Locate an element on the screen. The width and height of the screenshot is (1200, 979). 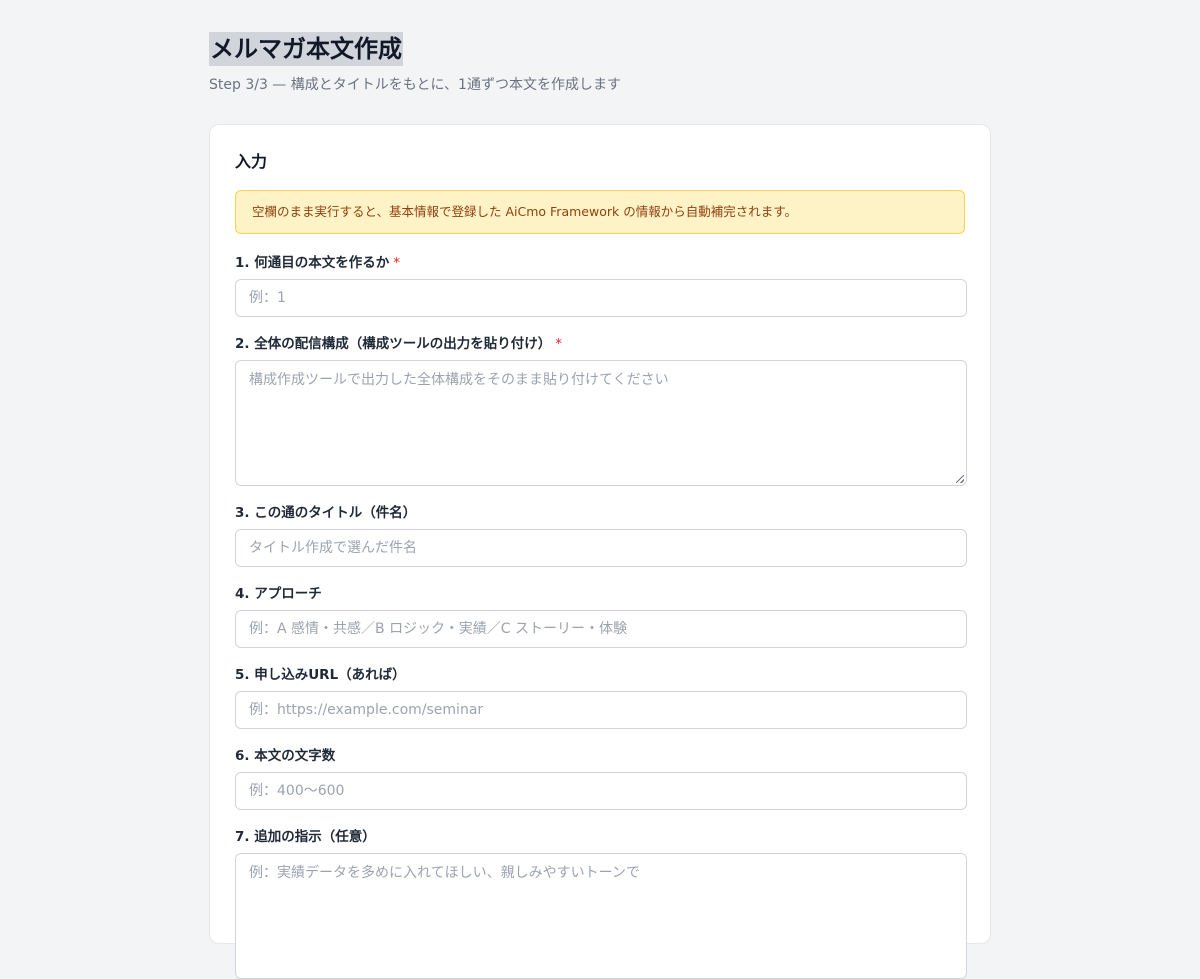
field-label: 3. この通のタイトル（件名） is located at coordinates (326, 513).